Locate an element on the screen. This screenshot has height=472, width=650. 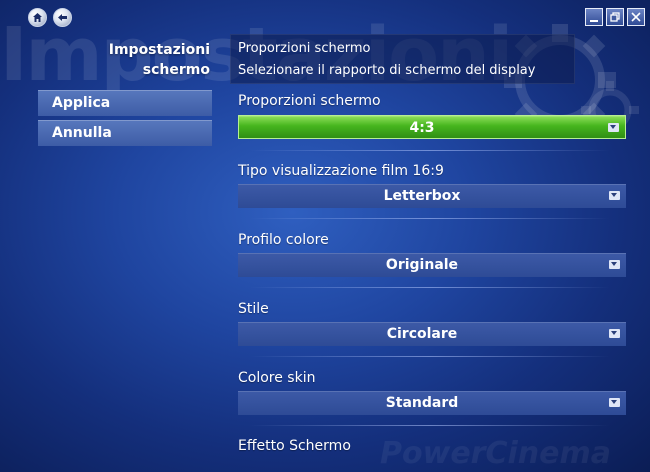
skin-color-value: Standard is located at coordinates (422, 403).